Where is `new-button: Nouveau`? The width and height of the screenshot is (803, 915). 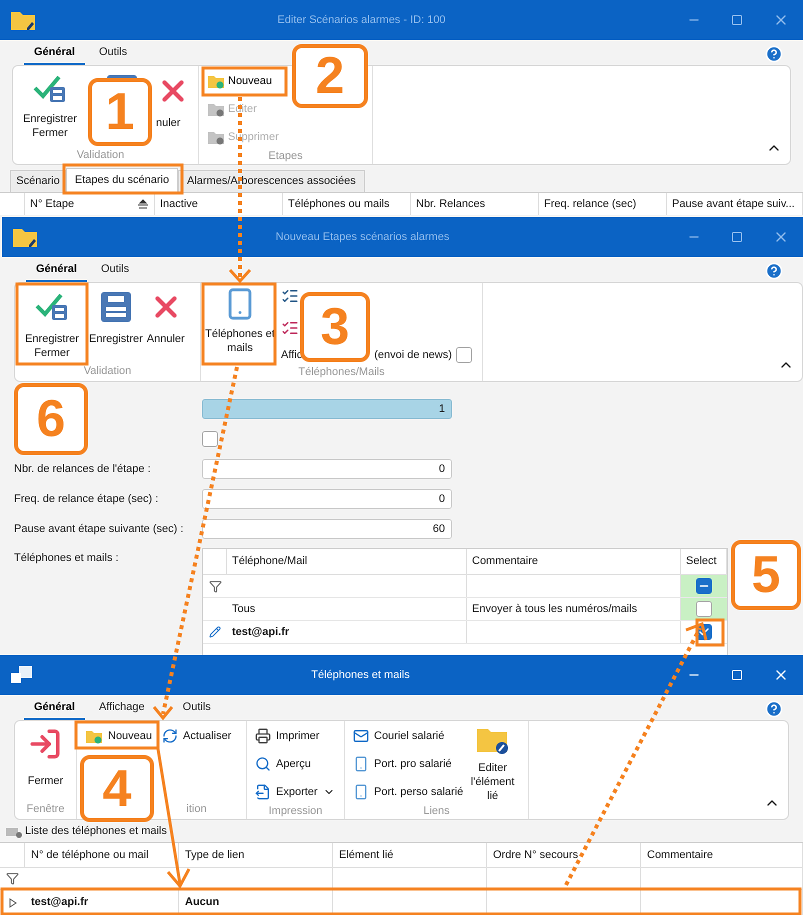 new-button: Nouveau is located at coordinates (118, 736).